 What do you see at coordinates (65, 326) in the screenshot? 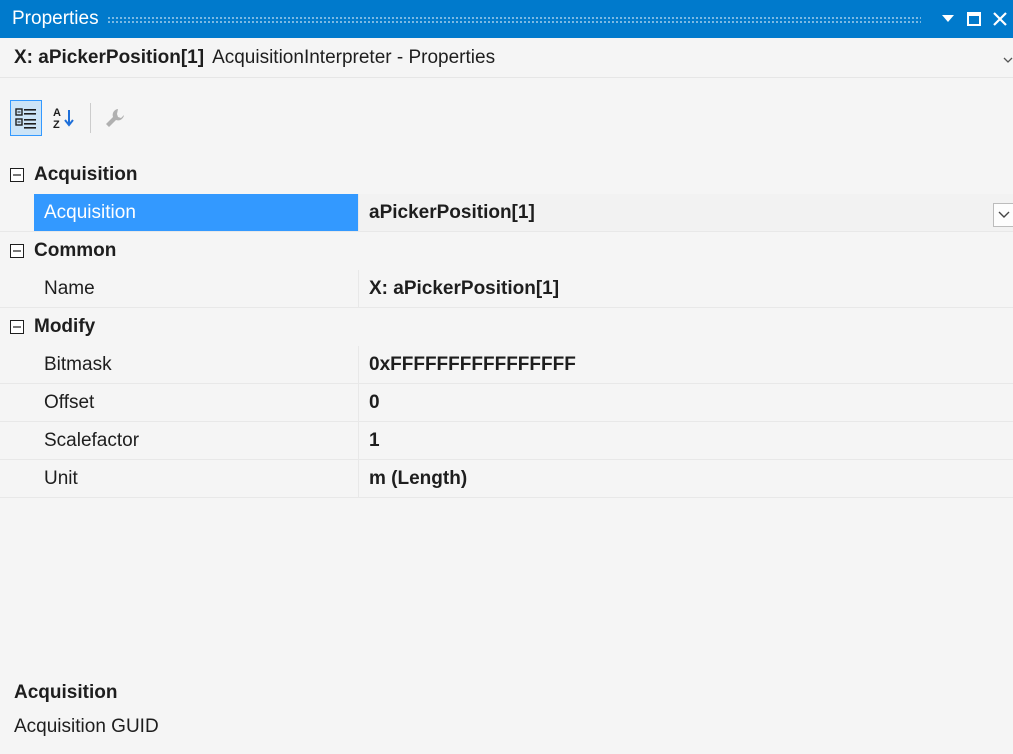
I see `category-label: Modify` at bounding box center [65, 326].